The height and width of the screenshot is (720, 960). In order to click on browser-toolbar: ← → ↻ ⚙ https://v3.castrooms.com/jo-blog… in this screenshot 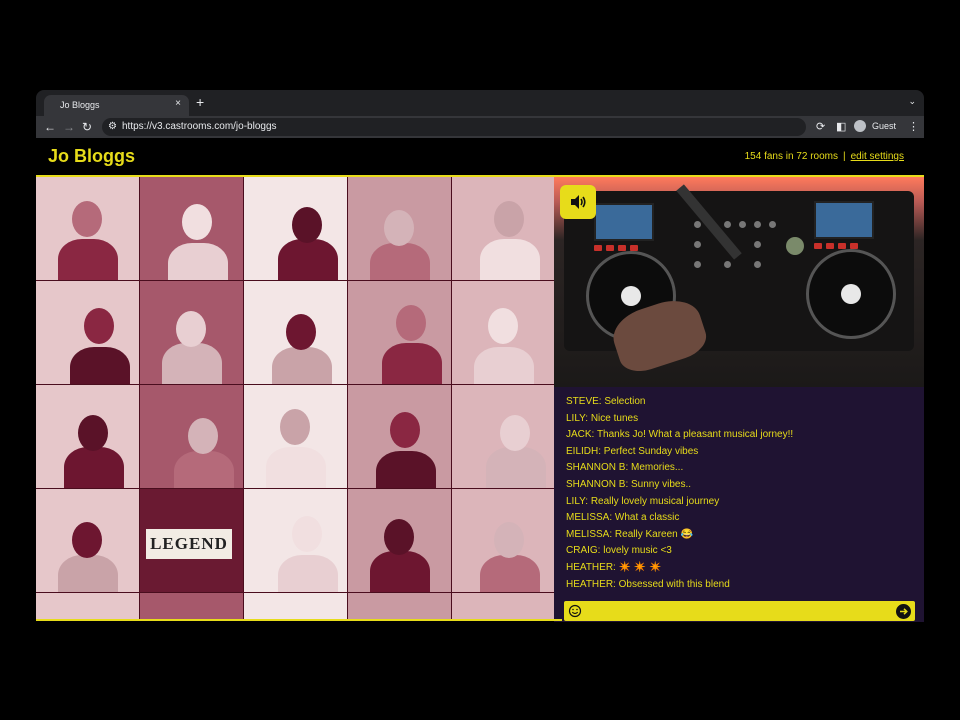, I will do `click(480, 127)`.